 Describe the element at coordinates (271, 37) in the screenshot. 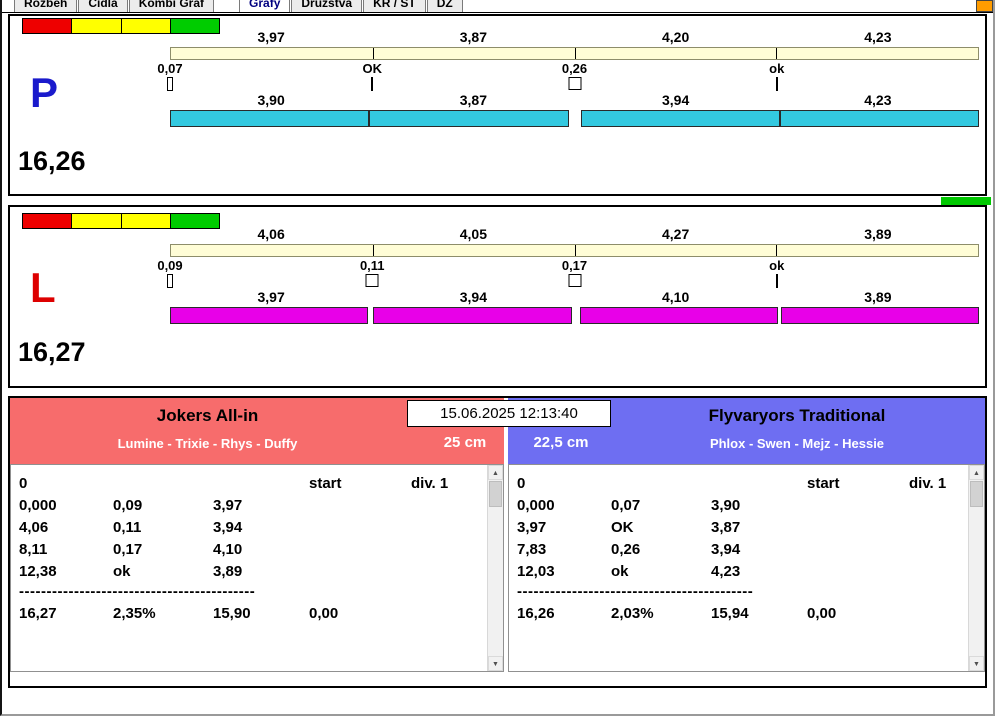

I see `split-time: 3,97` at that location.